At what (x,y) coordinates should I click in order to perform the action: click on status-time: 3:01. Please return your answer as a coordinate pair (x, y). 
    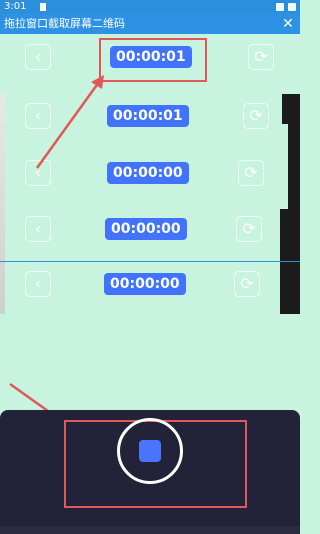
    Looking at the image, I should click on (15, 6).